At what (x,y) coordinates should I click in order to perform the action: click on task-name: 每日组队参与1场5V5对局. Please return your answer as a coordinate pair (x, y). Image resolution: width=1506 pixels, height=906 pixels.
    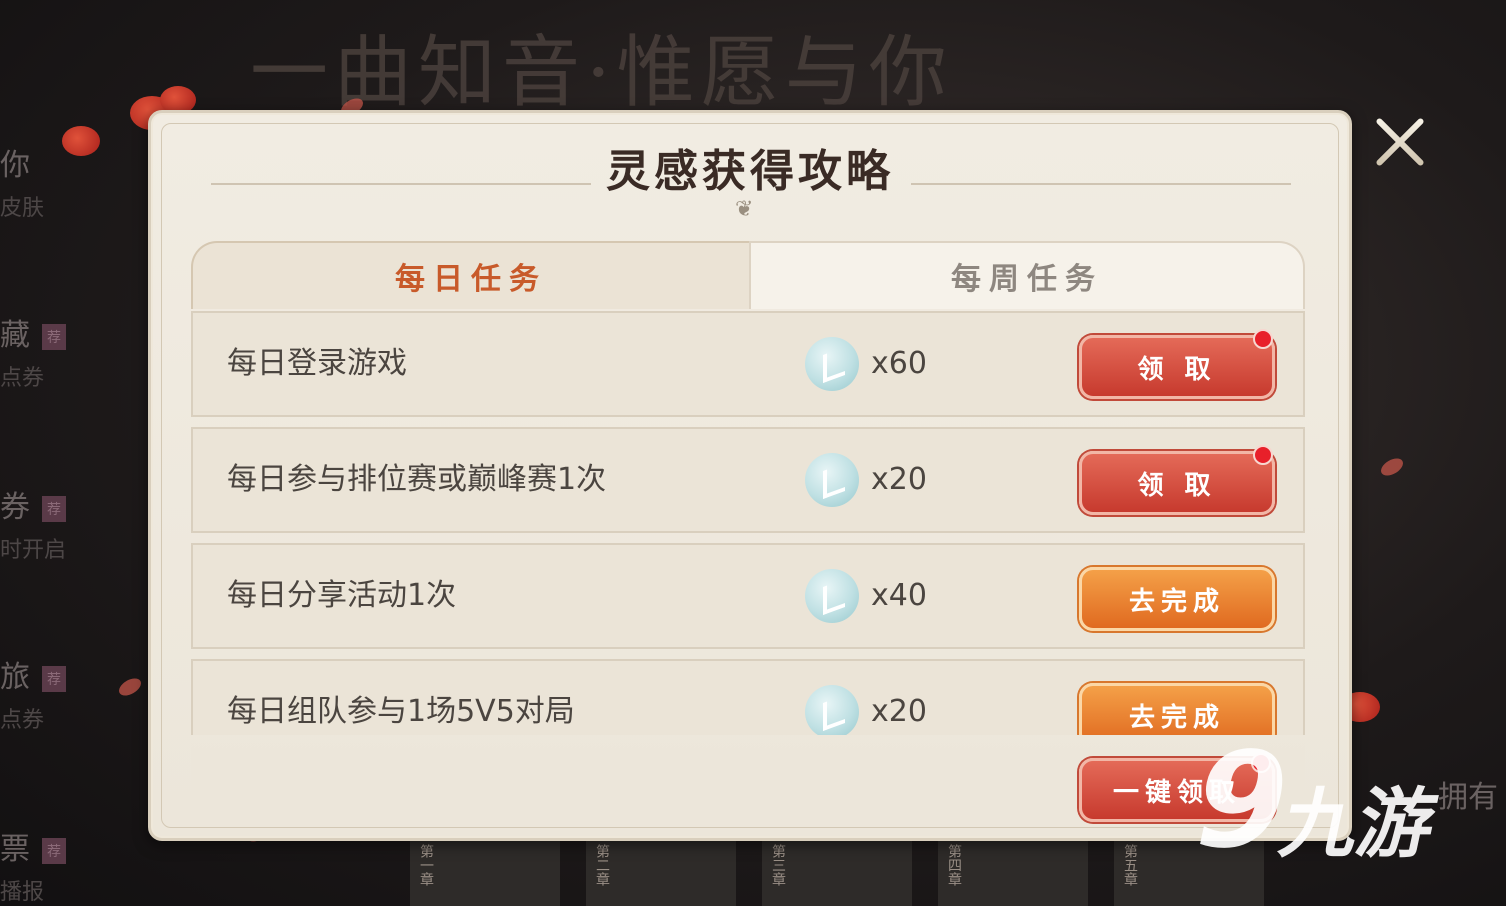
    Looking at the image, I should click on (401, 711).